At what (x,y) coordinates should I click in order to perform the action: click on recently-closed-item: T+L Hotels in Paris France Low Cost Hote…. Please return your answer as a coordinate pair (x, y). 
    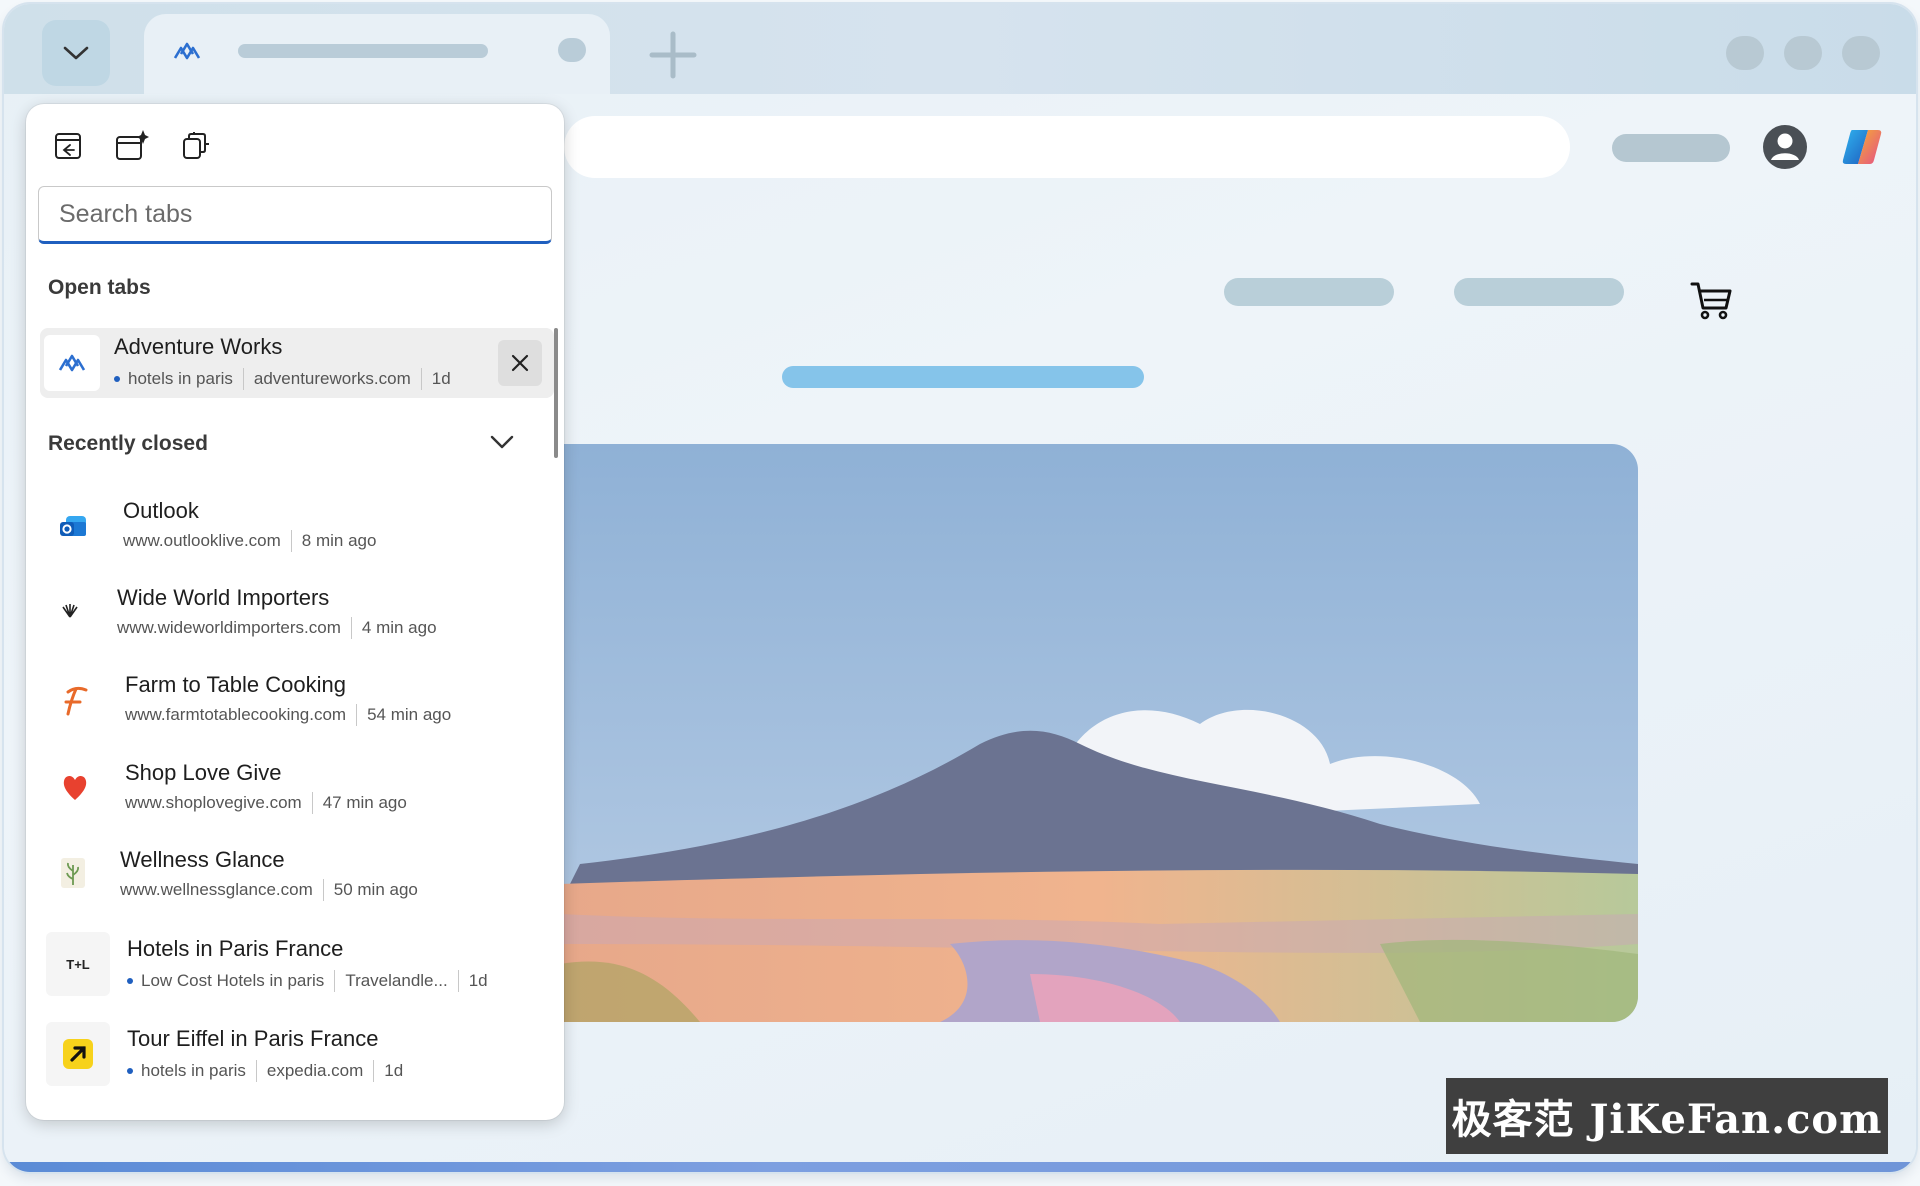
    Looking at the image, I should click on (295, 962).